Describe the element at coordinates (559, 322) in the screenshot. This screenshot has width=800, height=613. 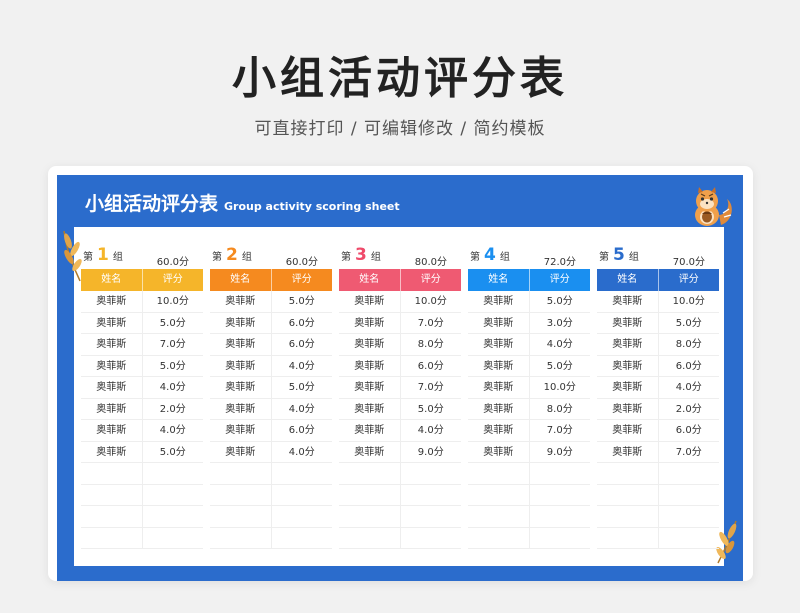
I see `member-score-cell: 3.0分` at that location.